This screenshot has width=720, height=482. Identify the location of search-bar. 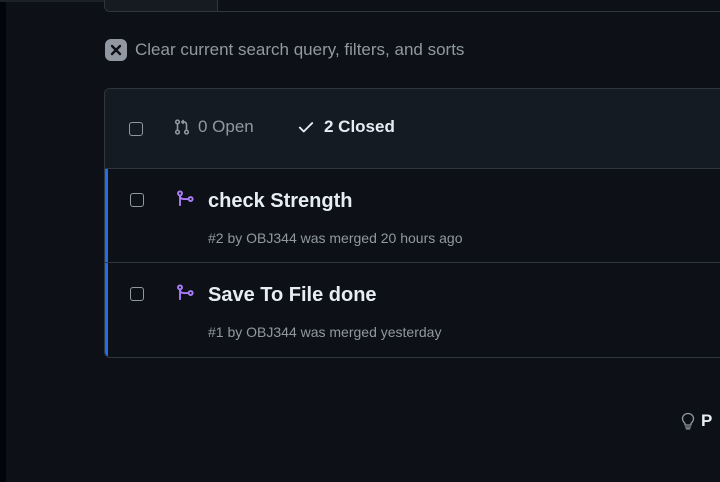
(412, 6).